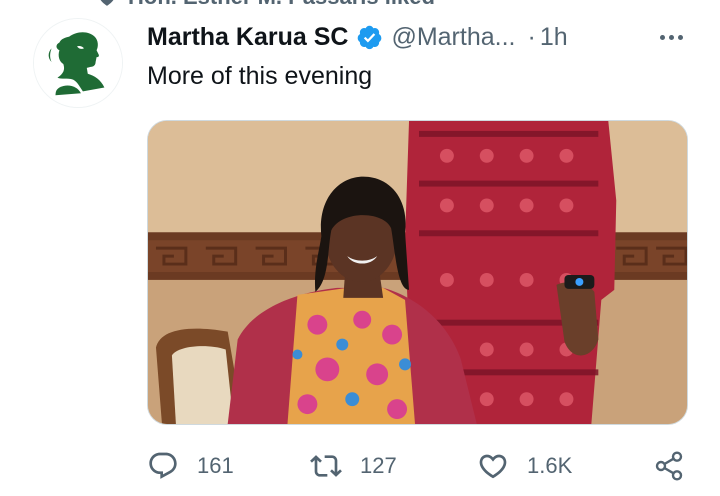  What do you see at coordinates (353, 466) in the screenshot?
I see `retweet-button: 127` at bounding box center [353, 466].